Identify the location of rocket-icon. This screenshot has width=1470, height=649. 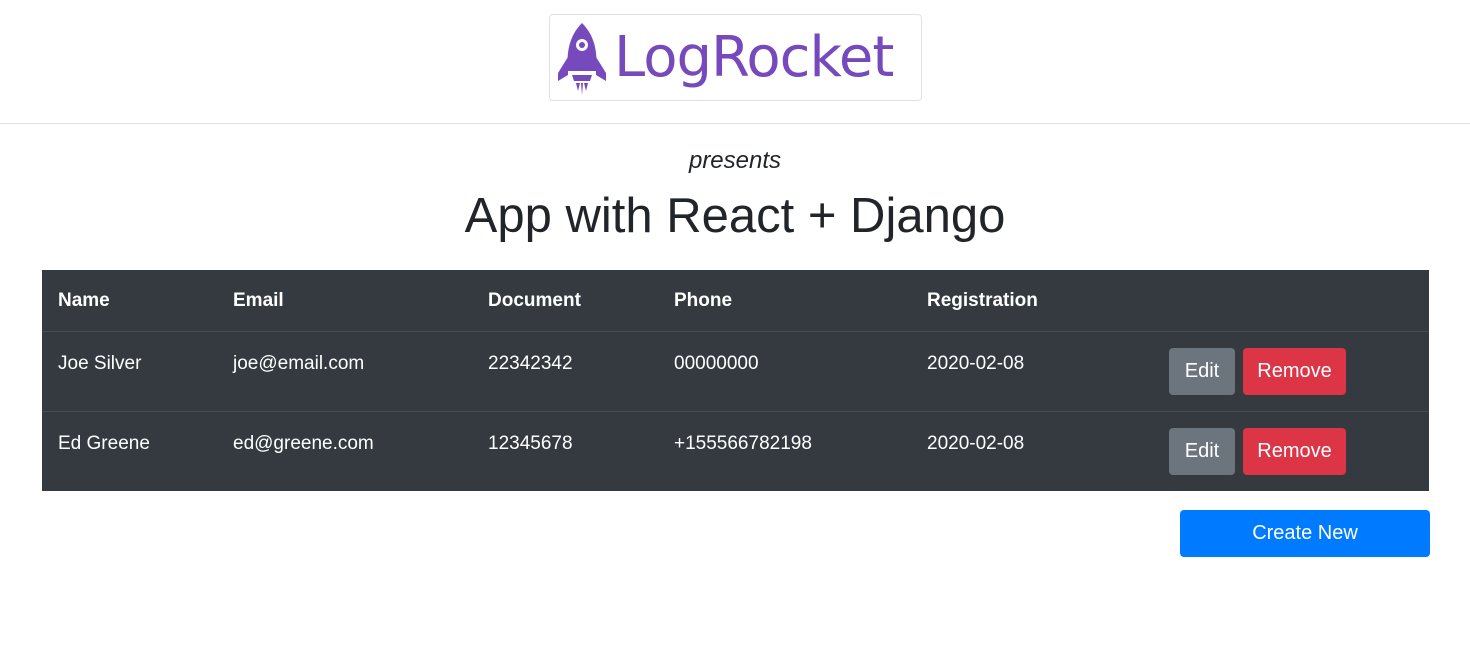
(582, 59).